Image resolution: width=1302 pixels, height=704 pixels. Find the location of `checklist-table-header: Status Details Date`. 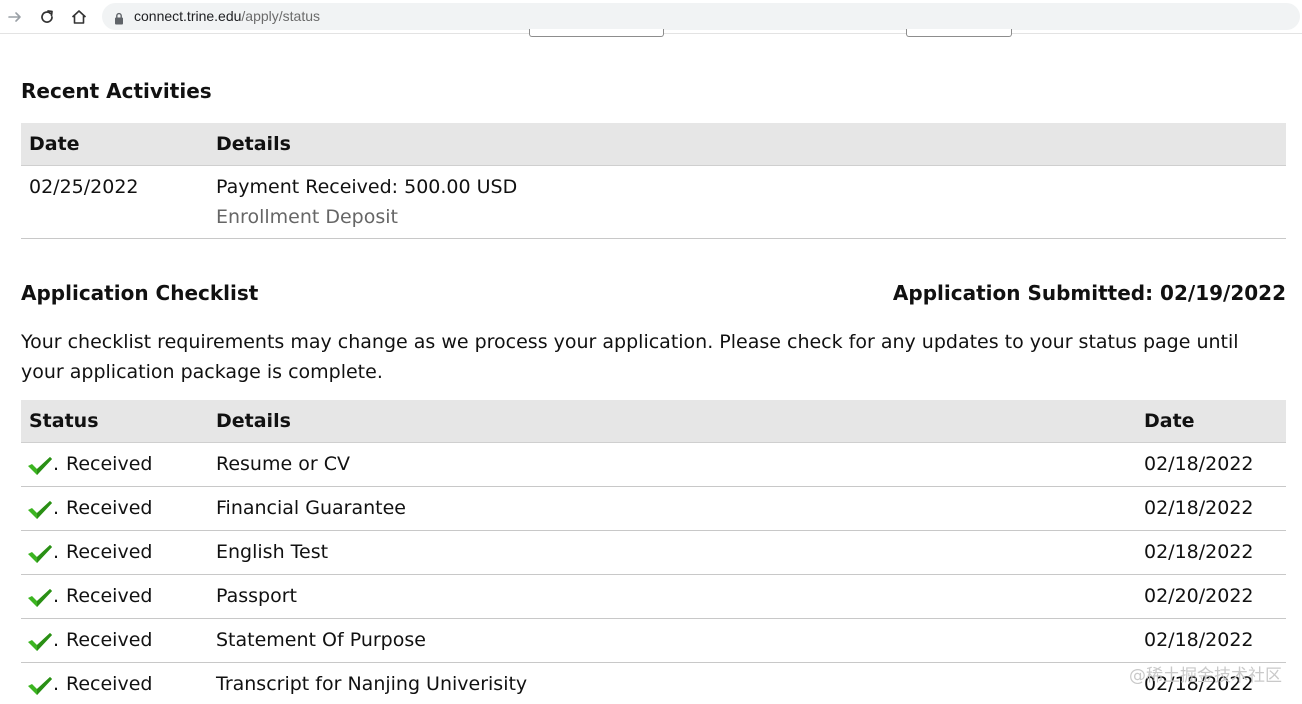

checklist-table-header: Status Details Date is located at coordinates (653, 421).